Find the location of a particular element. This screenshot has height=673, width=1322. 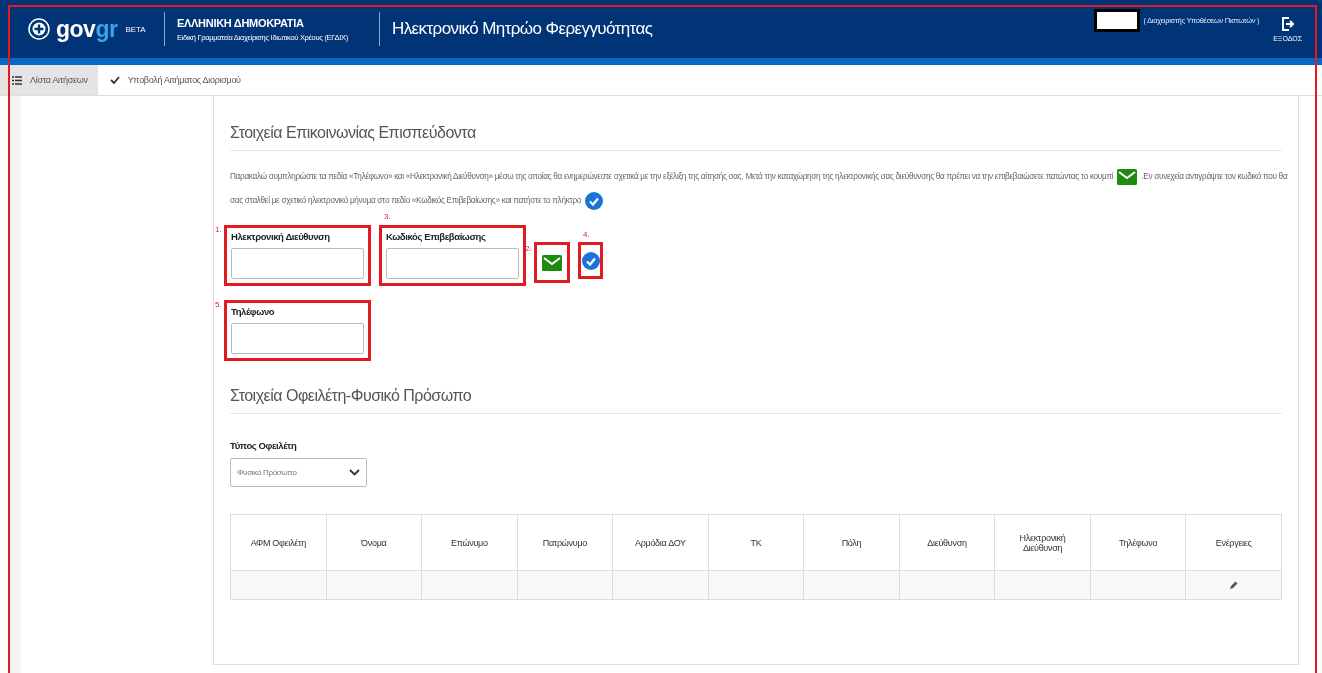

checkmark-icon is located at coordinates (114, 80).